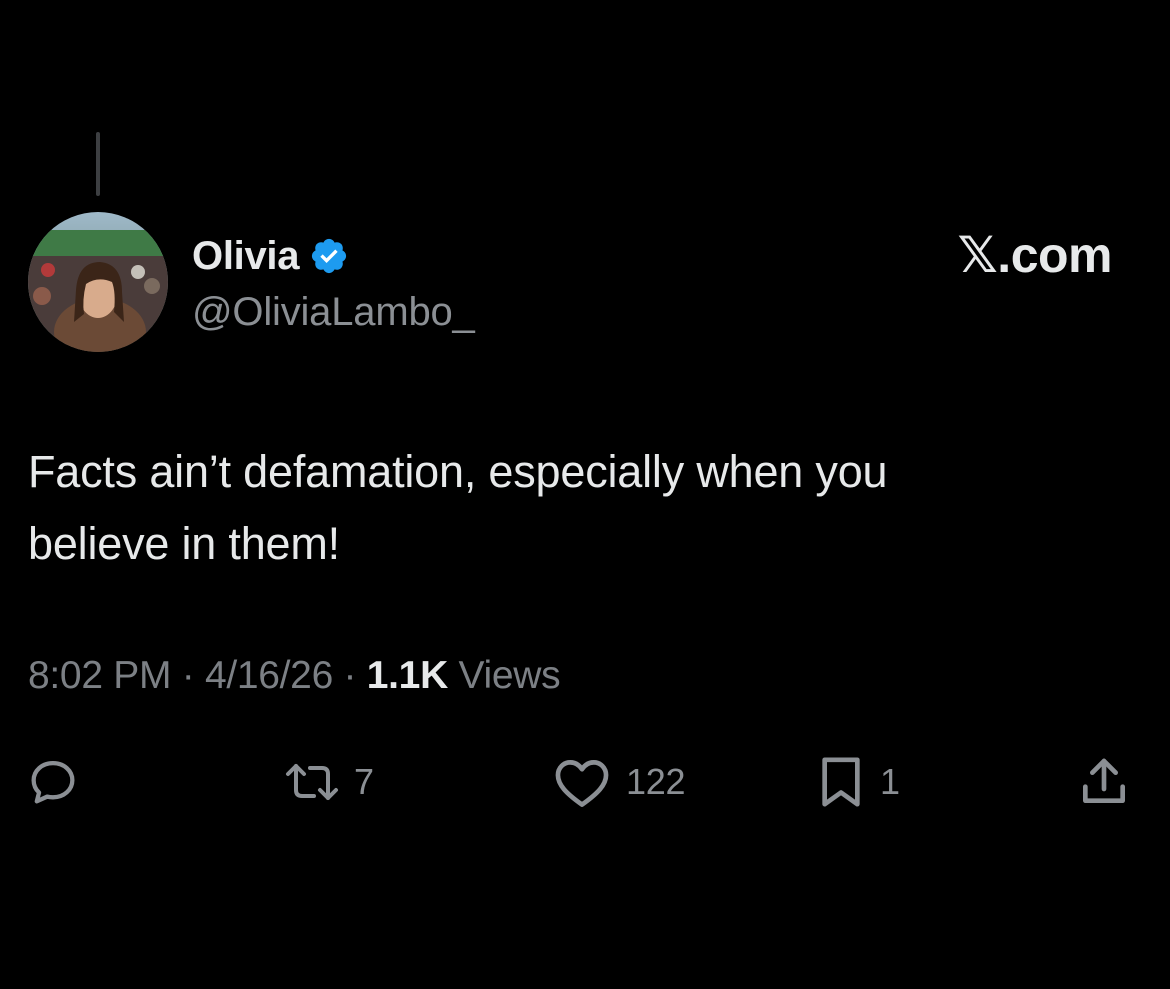  I want to click on tweet-date: 4/16/26, so click(269, 675).